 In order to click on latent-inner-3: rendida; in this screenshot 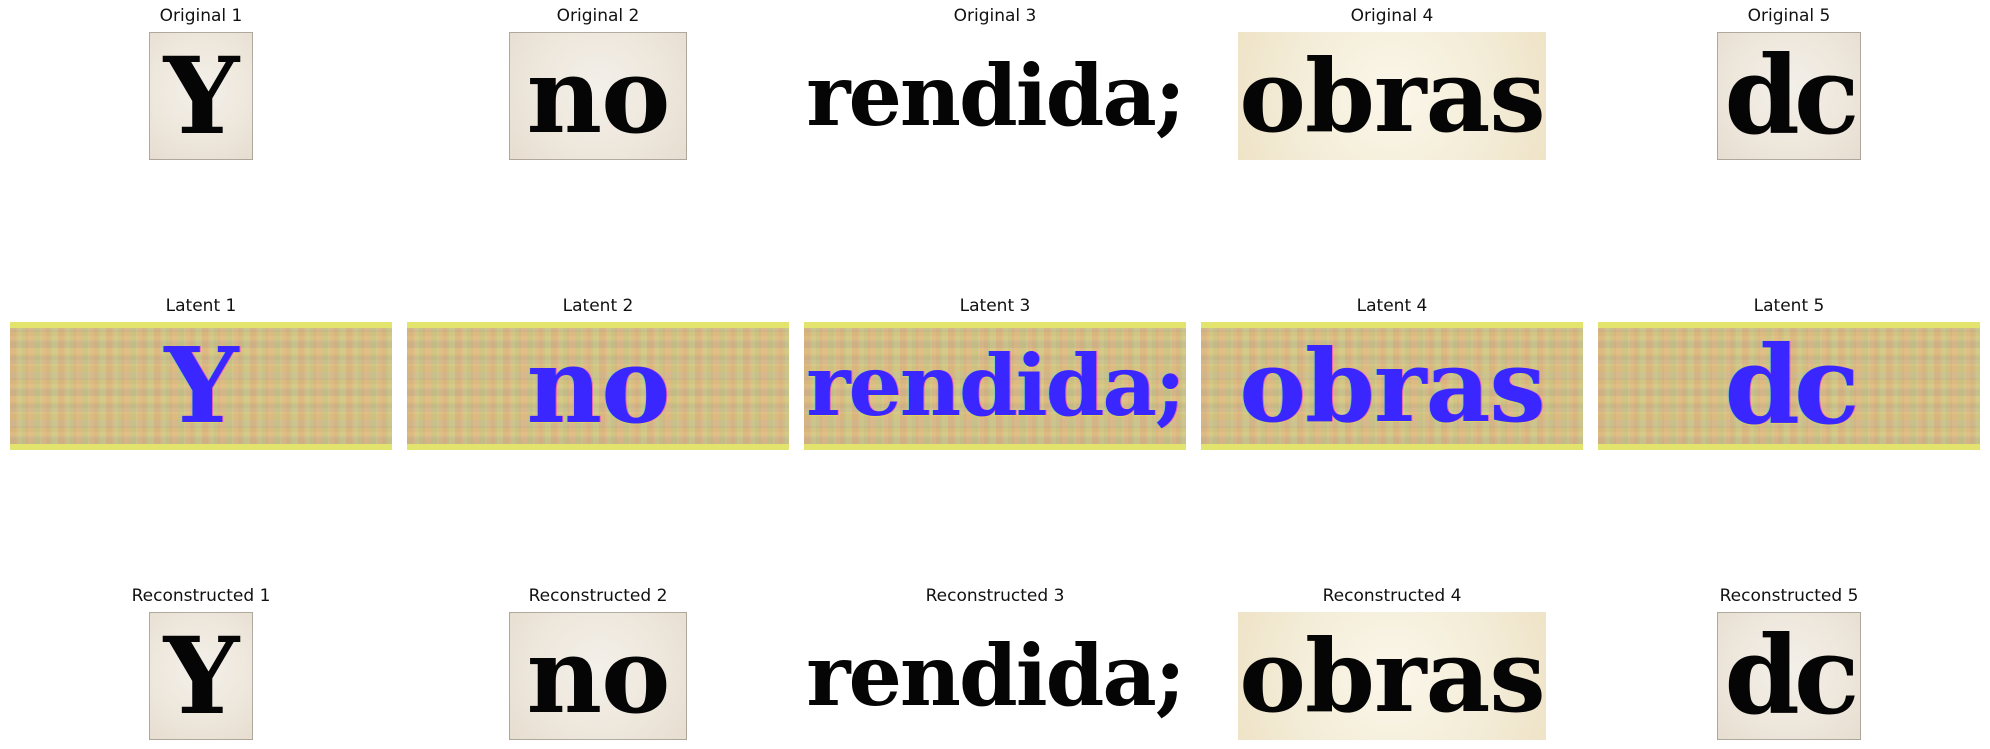, I will do `click(995, 386)`.